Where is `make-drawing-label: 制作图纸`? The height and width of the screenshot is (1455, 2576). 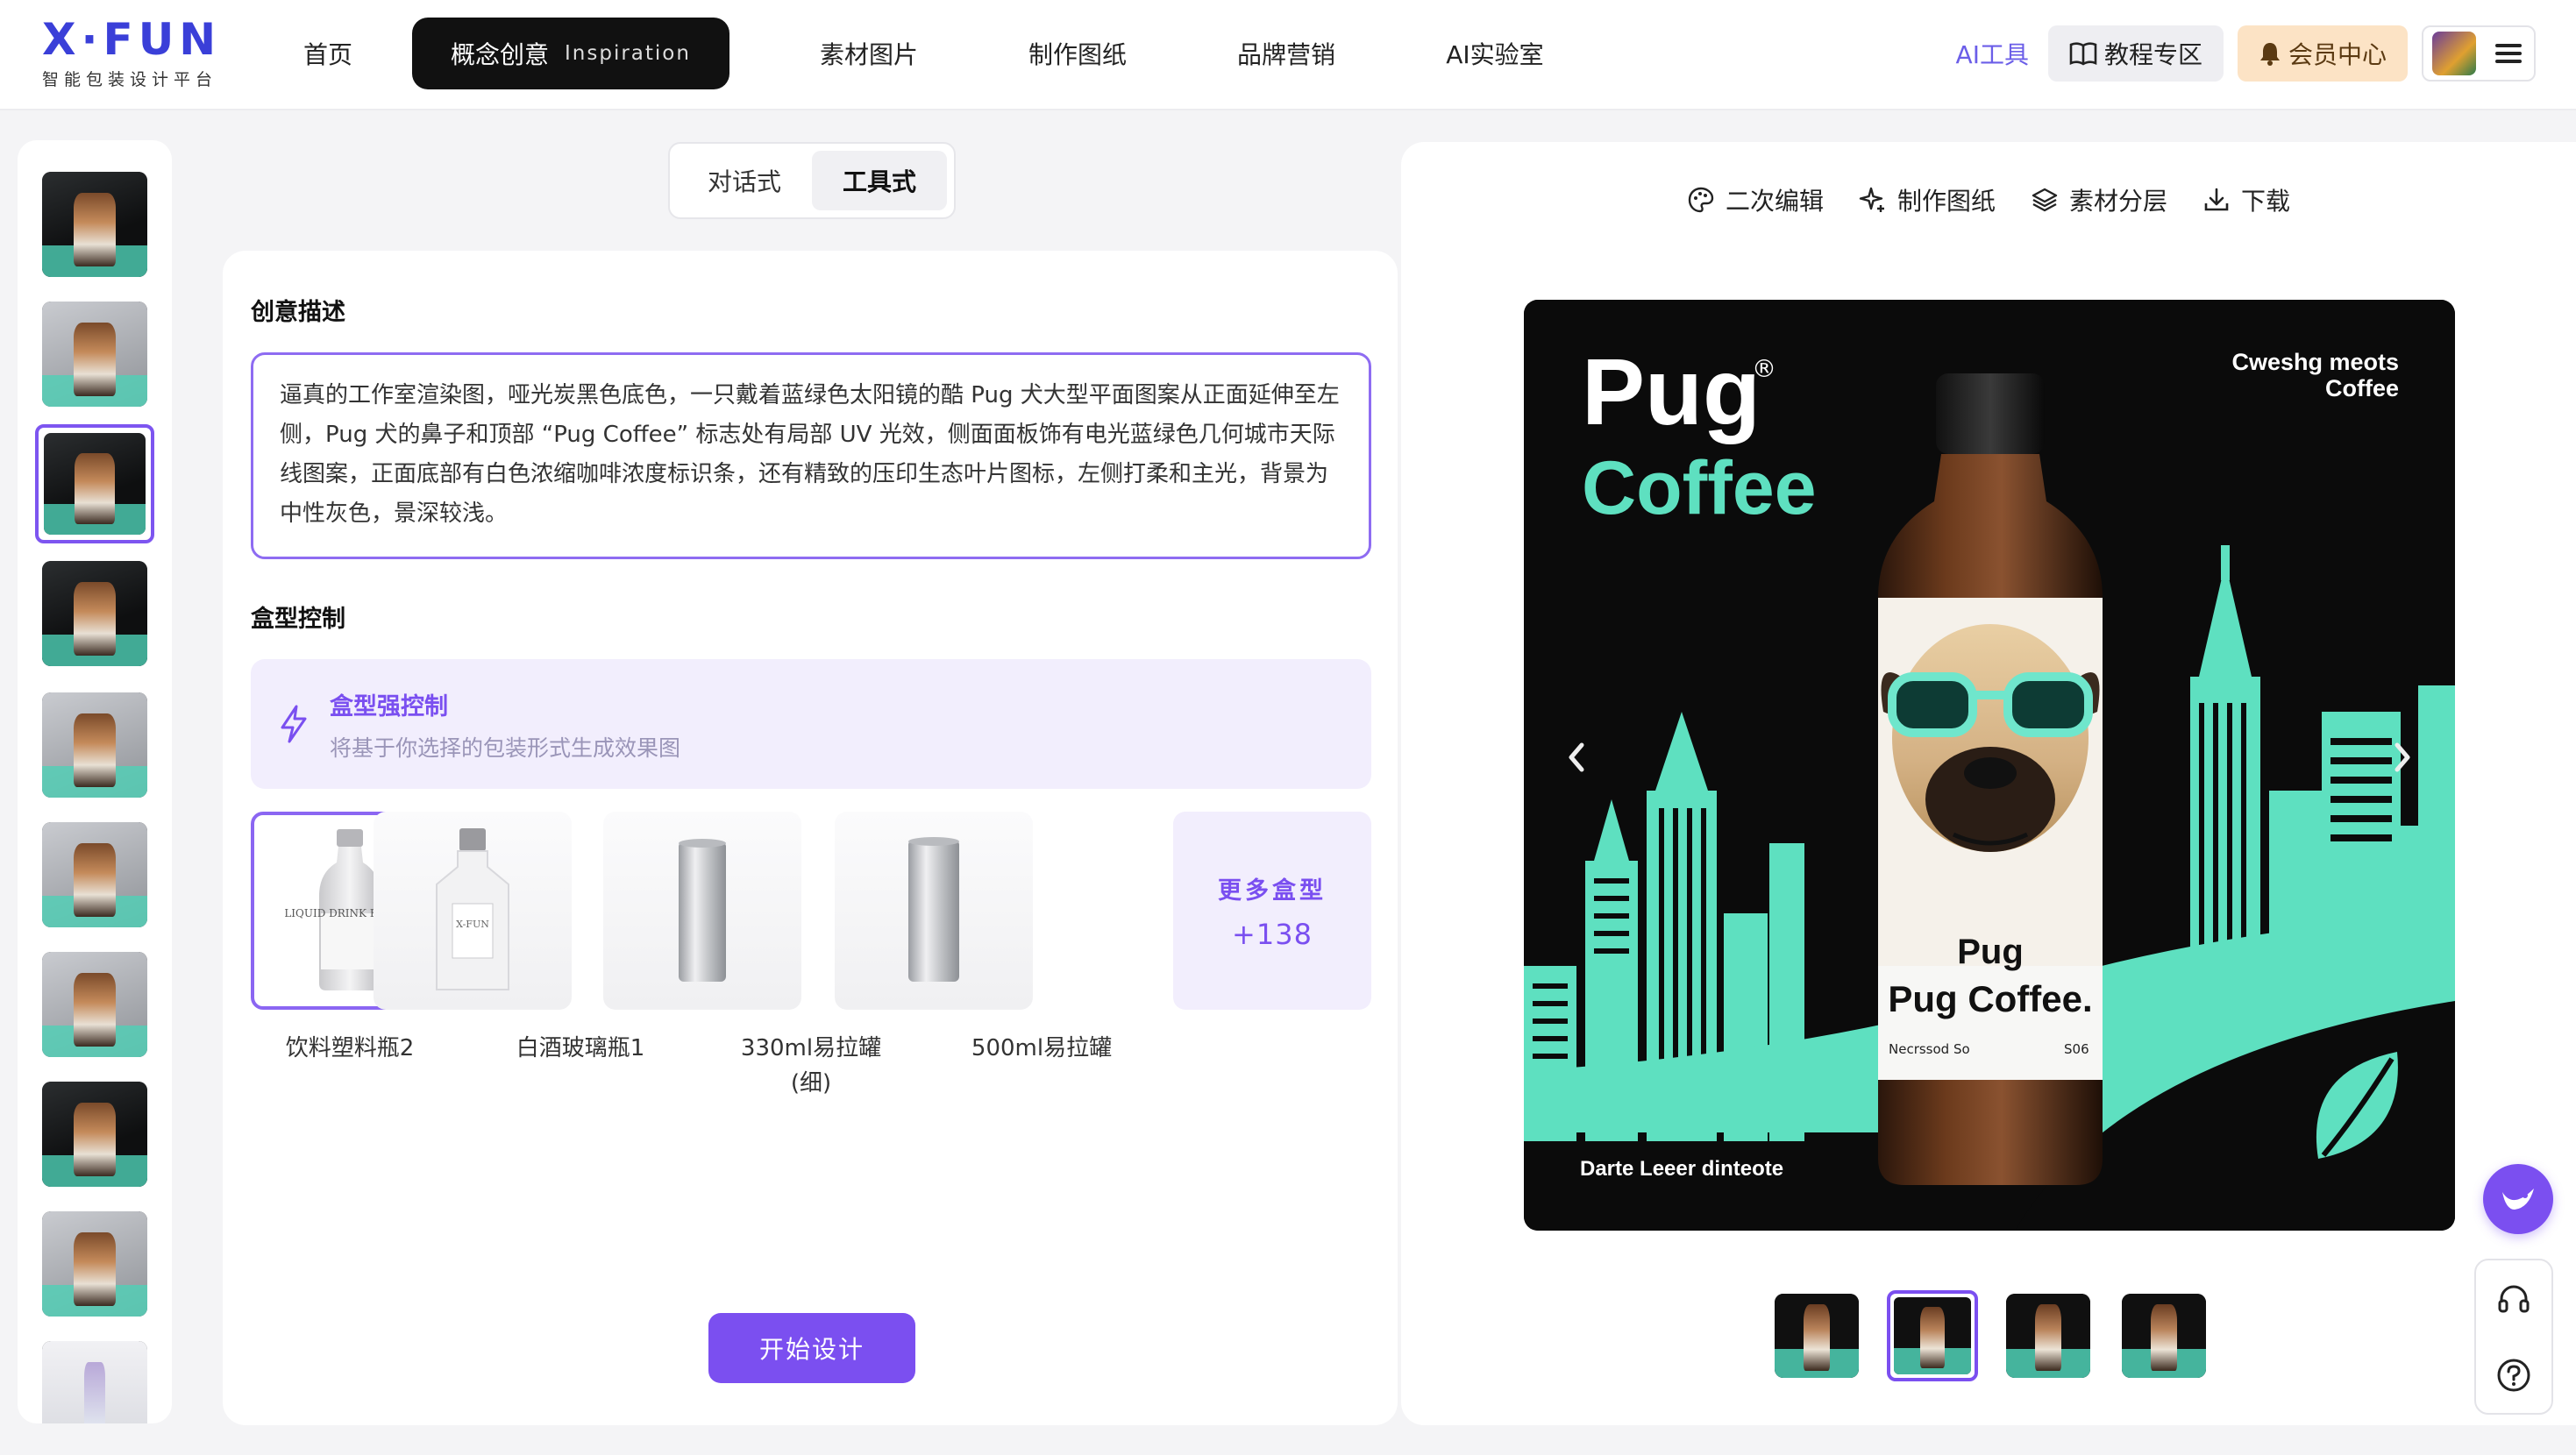
make-drawing-label: 制作图纸 is located at coordinates (1946, 201).